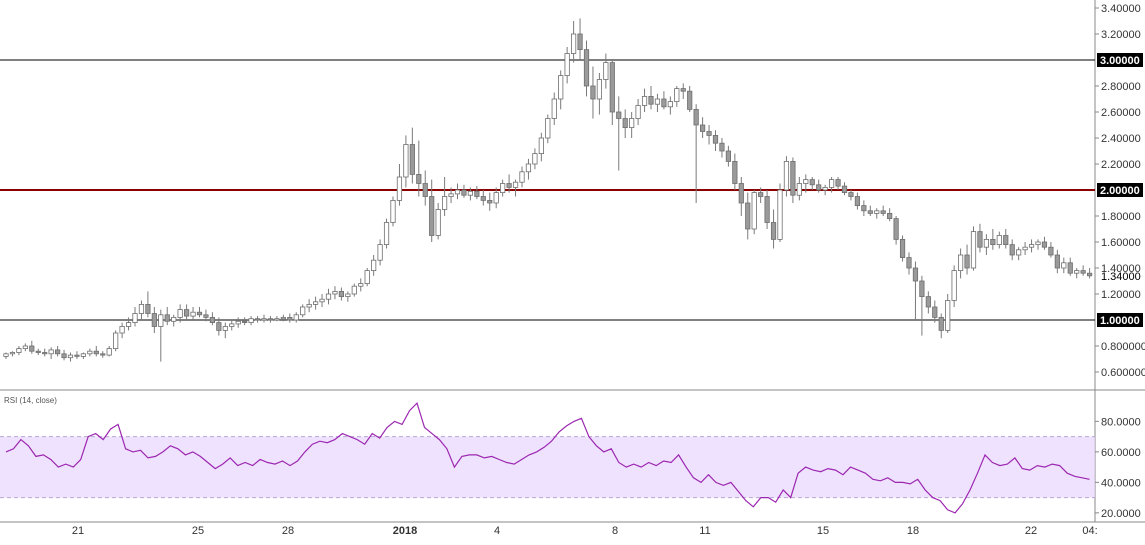 The image size is (1145, 545). Describe the element at coordinates (615, 531) in the screenshot. I see `time-tick-label: 8` at that location.